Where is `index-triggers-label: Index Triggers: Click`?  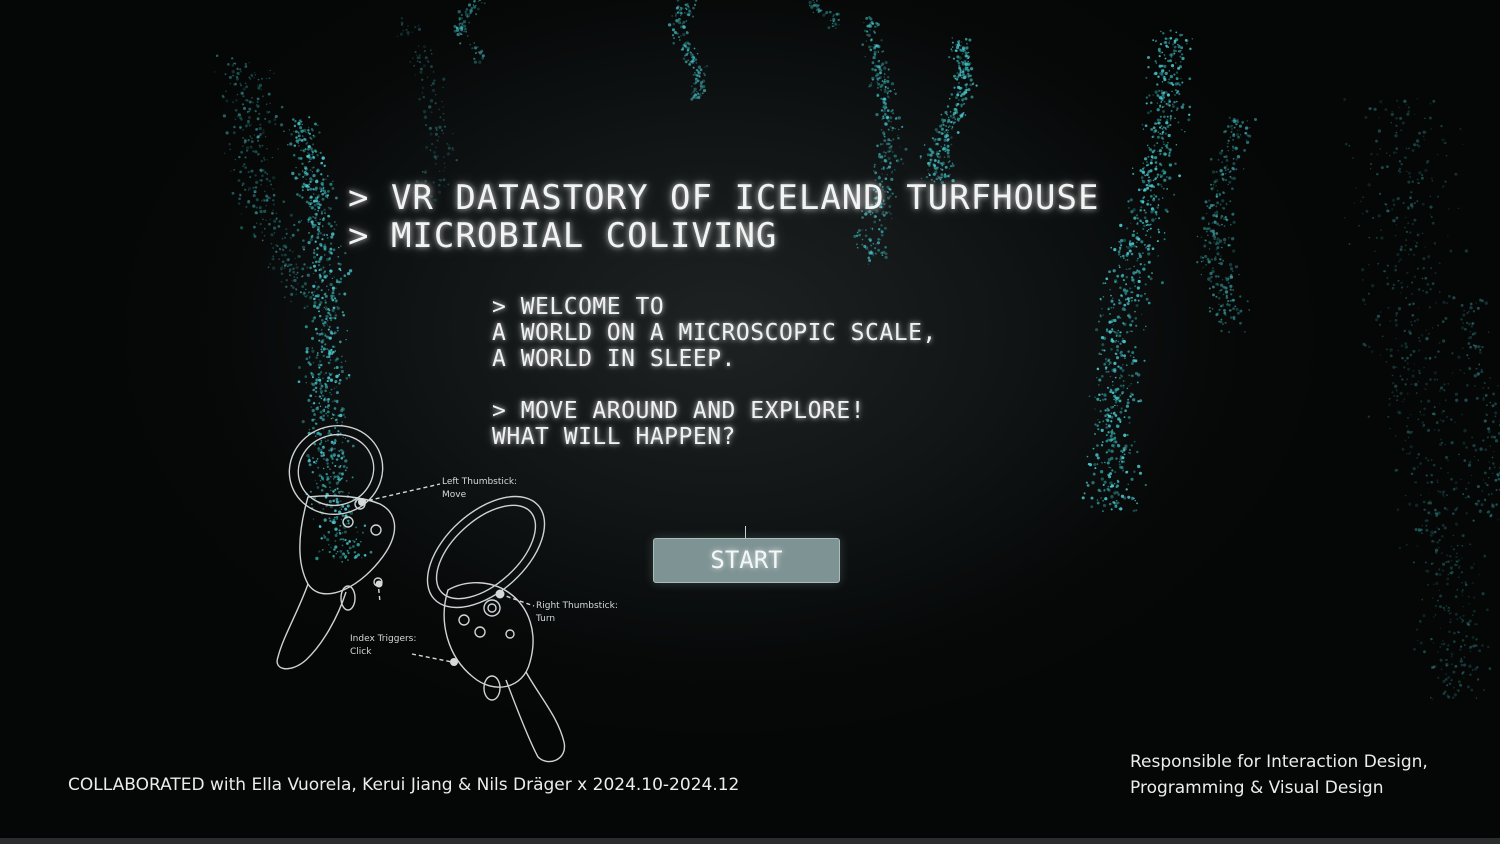
index-triggers-label: Index Triggers: Click is located at coordinates (383, 646).